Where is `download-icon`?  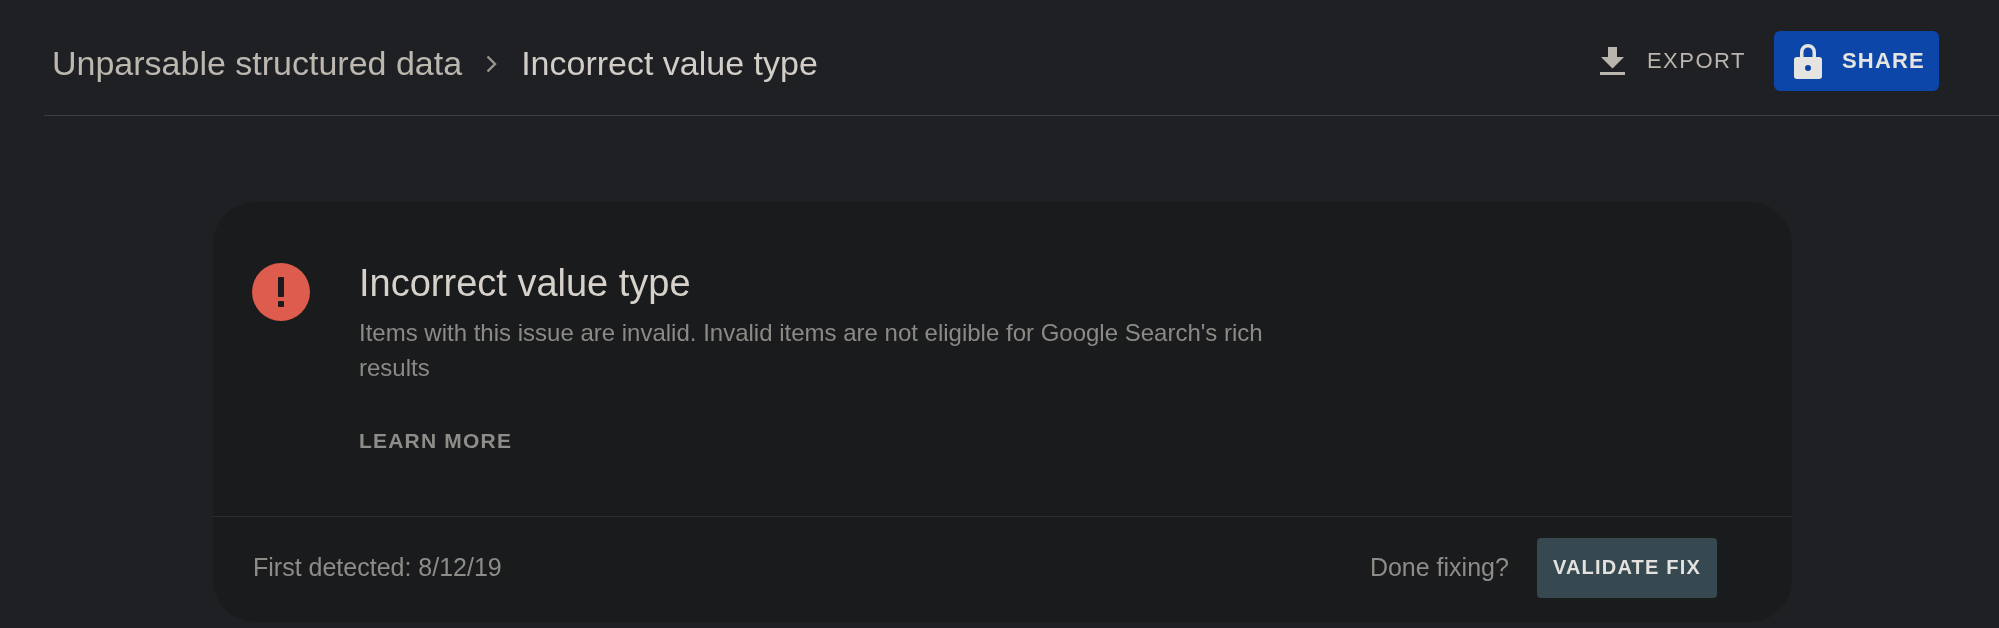
download-icon is located at coordinates (1612, 60).